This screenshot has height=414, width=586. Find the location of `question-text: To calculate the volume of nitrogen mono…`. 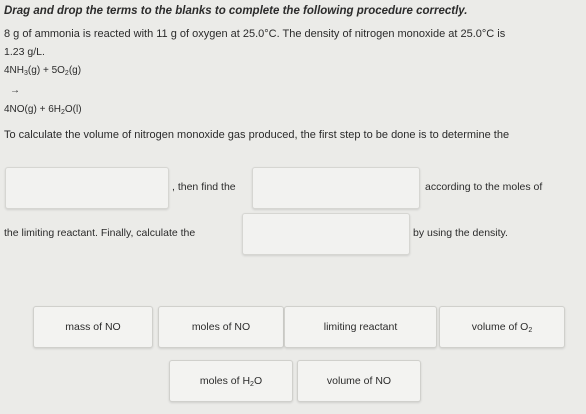

question-text: To calculate the volume of nitrogen mono… is located at coordinates (257, 135).